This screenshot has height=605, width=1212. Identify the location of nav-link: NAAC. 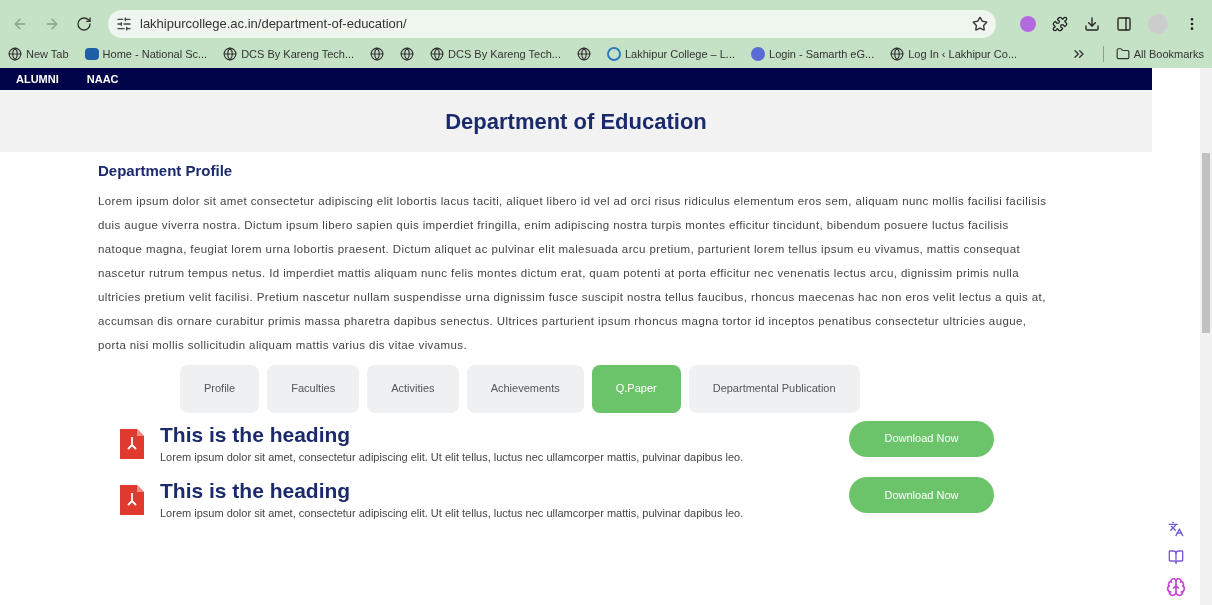
(102, 79).